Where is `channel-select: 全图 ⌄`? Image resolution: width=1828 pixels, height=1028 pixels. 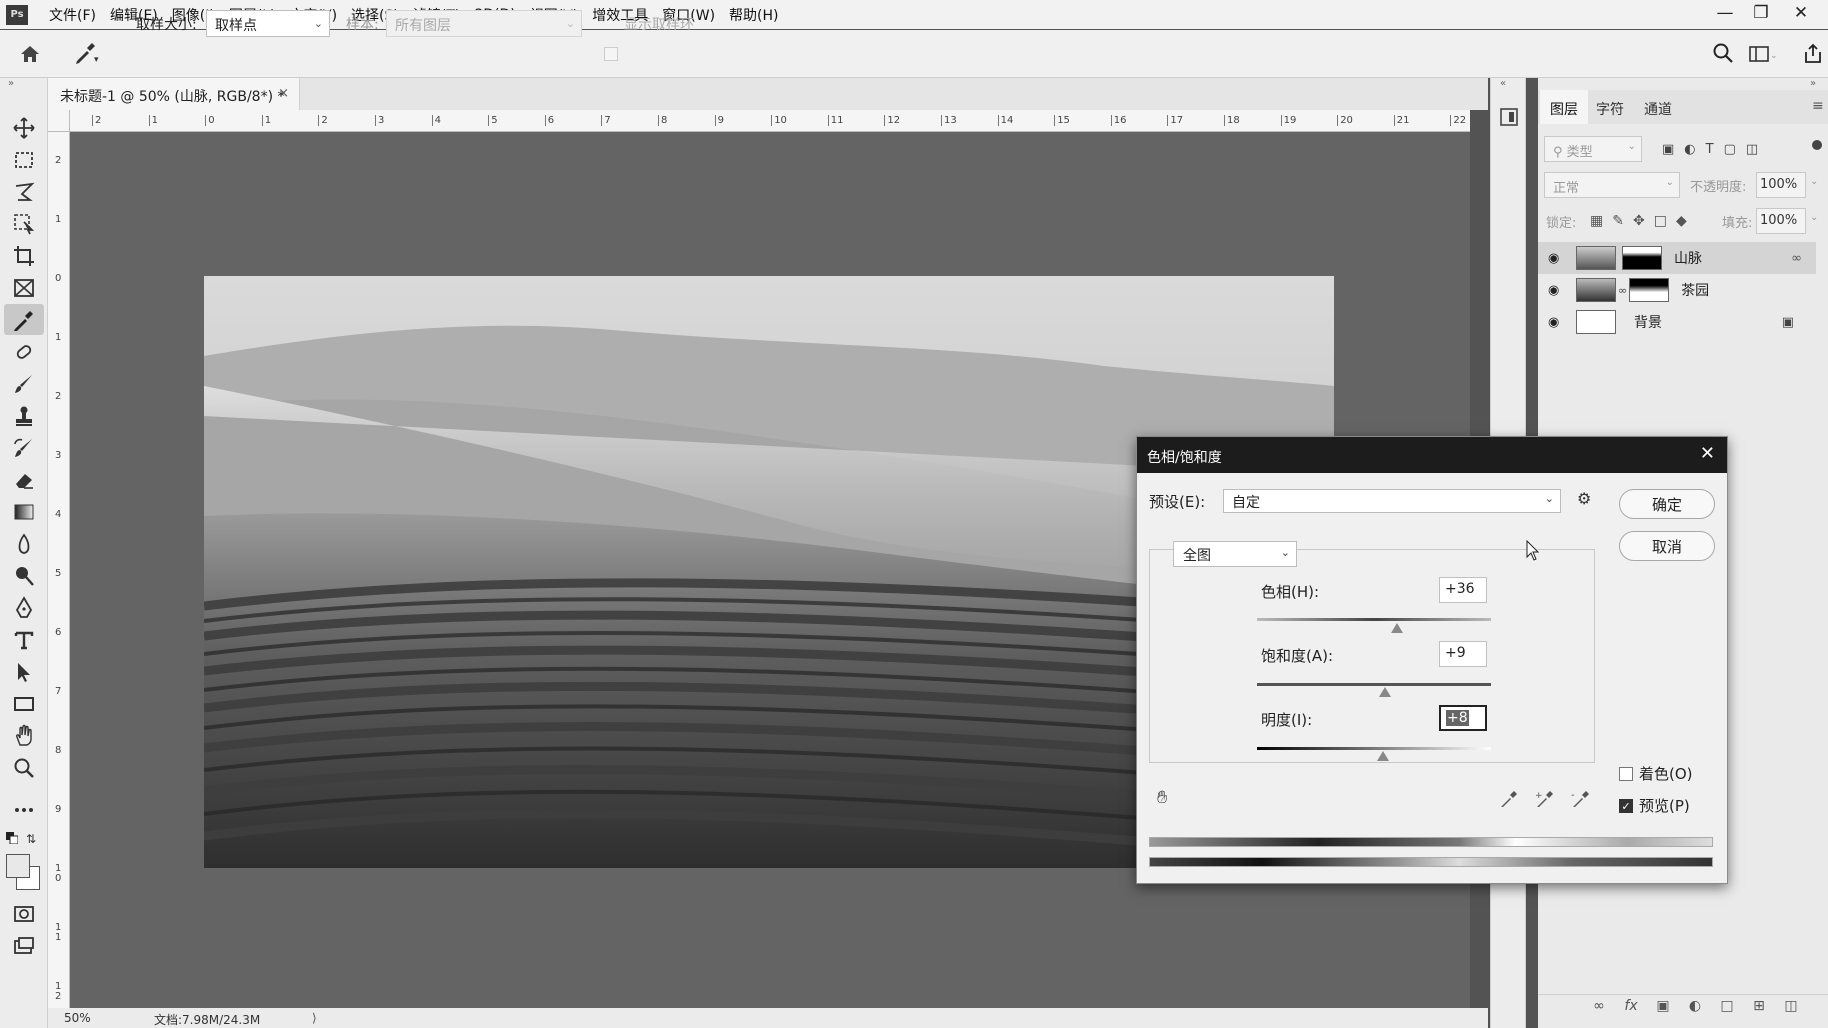 channel-select: 全图 ⌄ is located at coordinates (1235, 554).